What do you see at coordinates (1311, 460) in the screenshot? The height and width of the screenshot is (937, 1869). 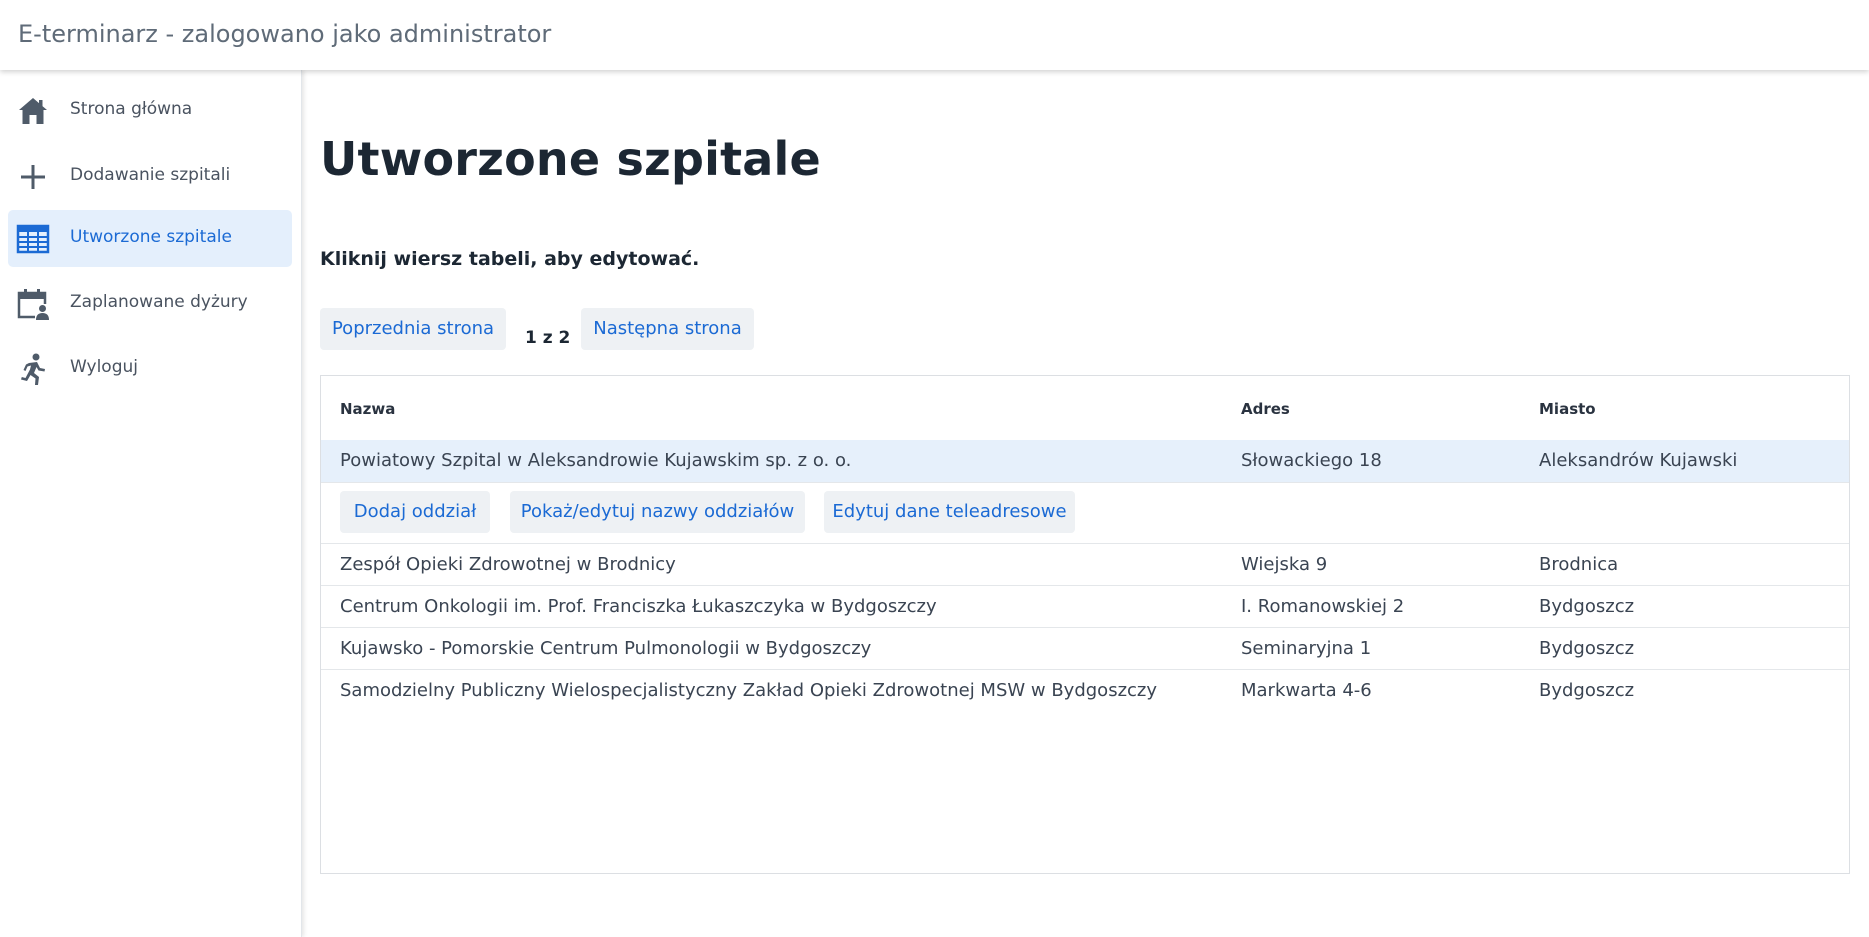 I see `cell-address: Słowackiego 18` at bounding box center [1311, 460].